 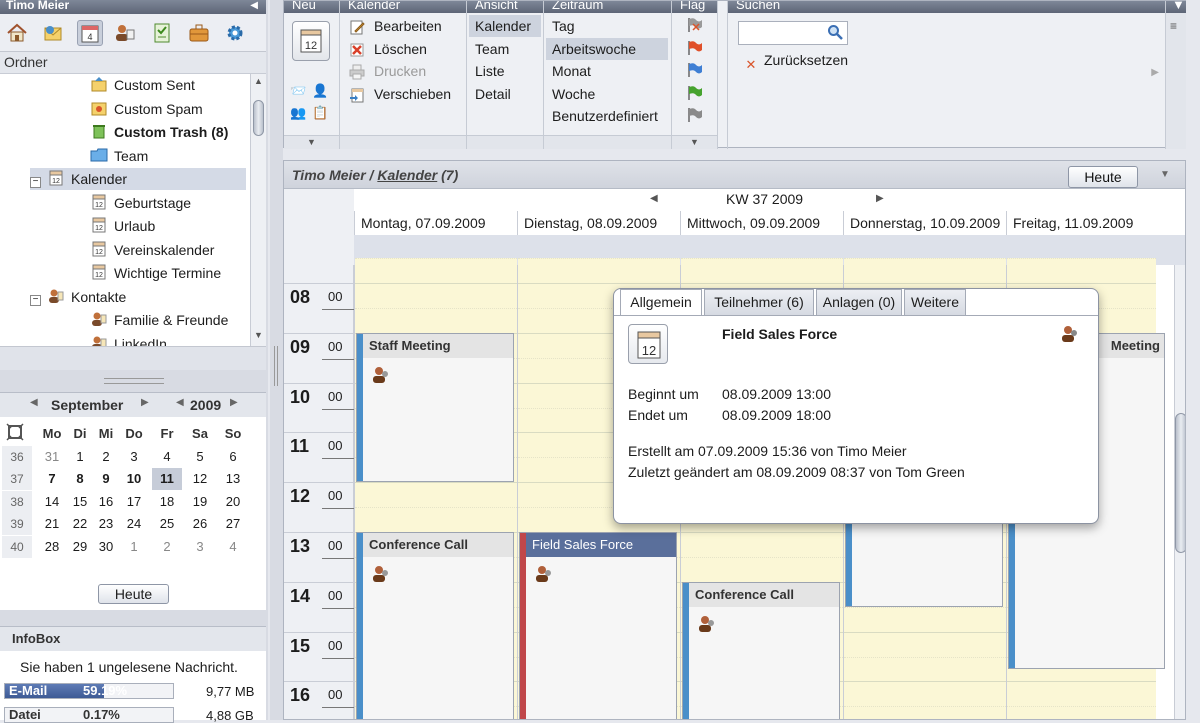 I want to click on new-group-small-icon: 👥, so click(x=298, y=113).